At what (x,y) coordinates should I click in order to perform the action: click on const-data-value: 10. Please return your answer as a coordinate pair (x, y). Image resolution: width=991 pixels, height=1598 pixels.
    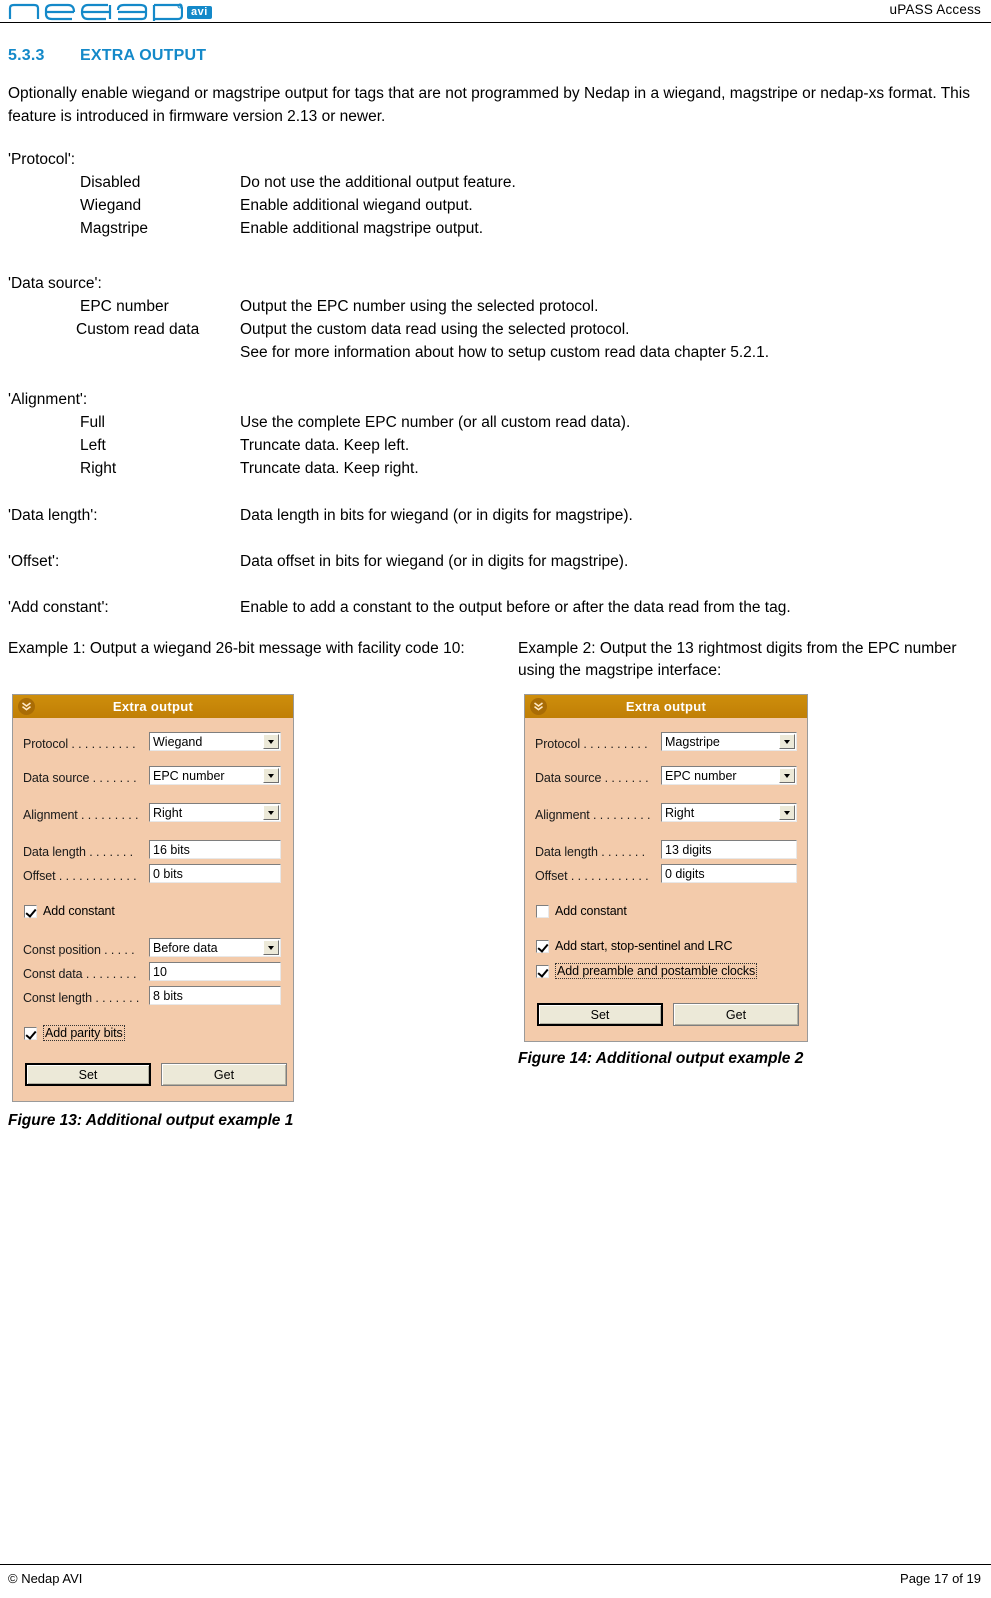
    Looking at the image, I should click on (160, 971).